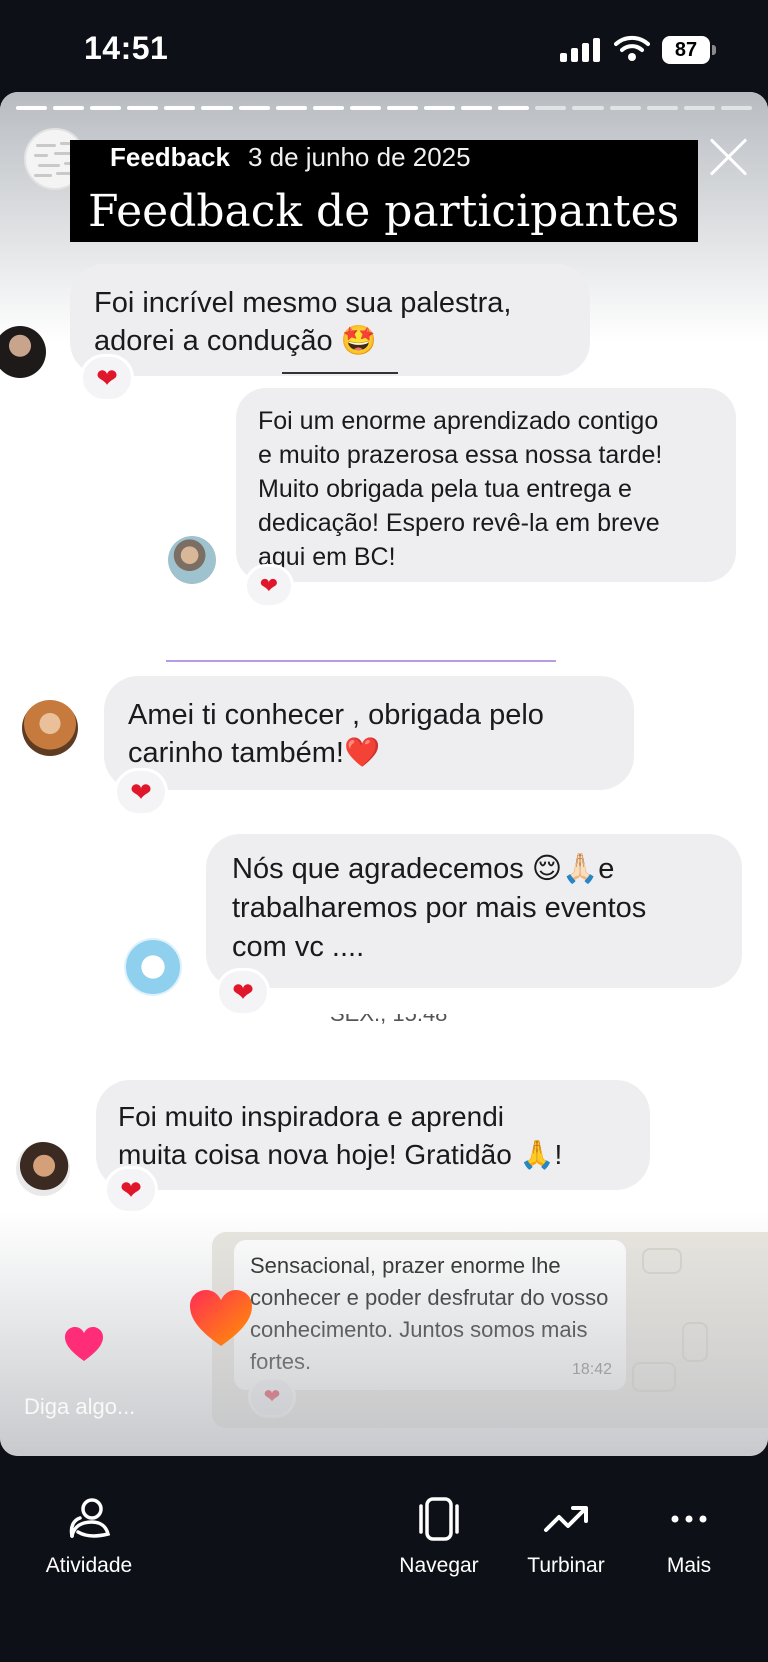 The image size is (768, 1662). Describe the element at coordinates (581, 50) in the screenshot. I see `signal-icon` at that location.